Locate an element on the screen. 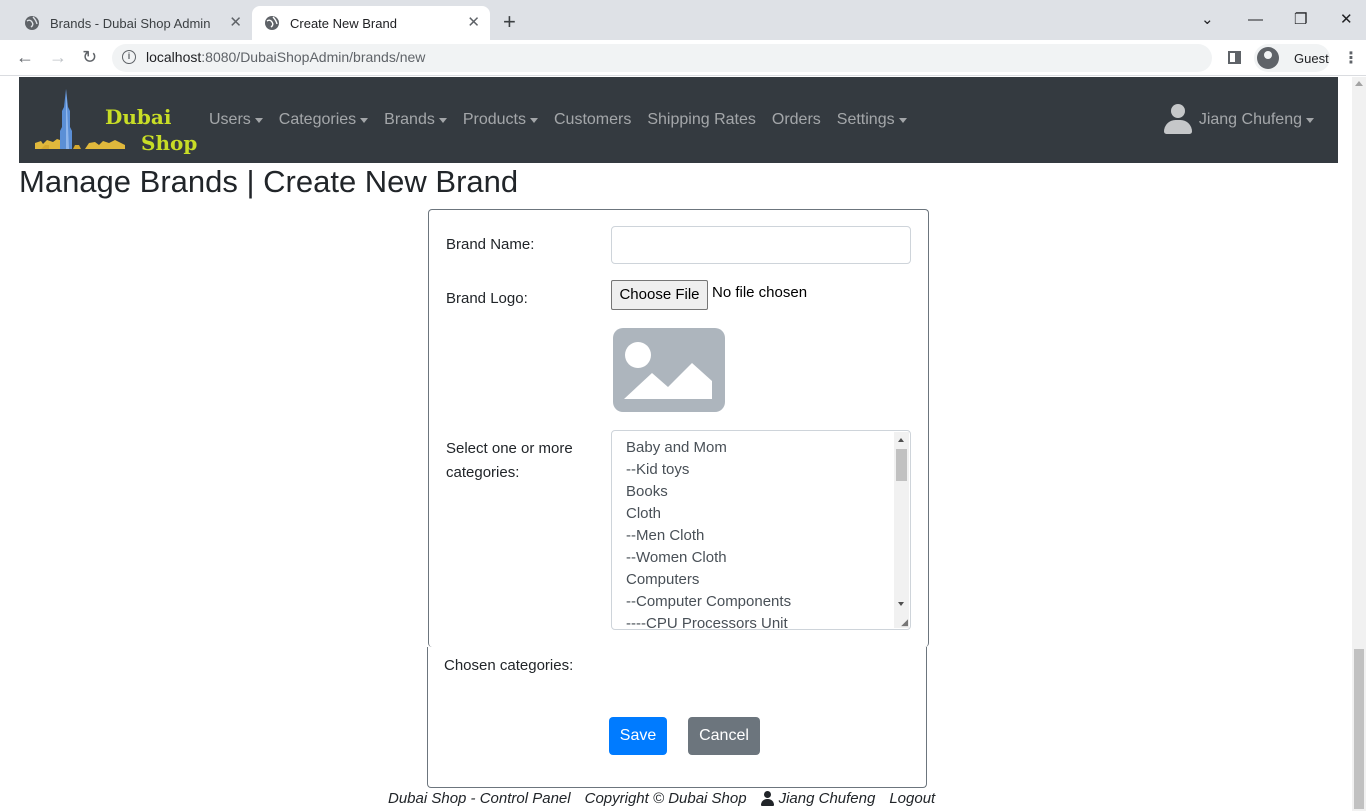 The image size is (1366, 811). page-scrollbar is located at coordinates (1359, 444).